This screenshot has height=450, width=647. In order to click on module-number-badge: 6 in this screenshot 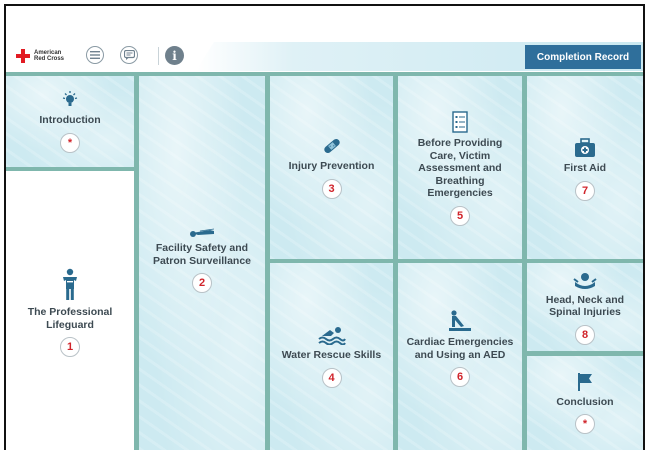, I will do `click(460, 377)`.